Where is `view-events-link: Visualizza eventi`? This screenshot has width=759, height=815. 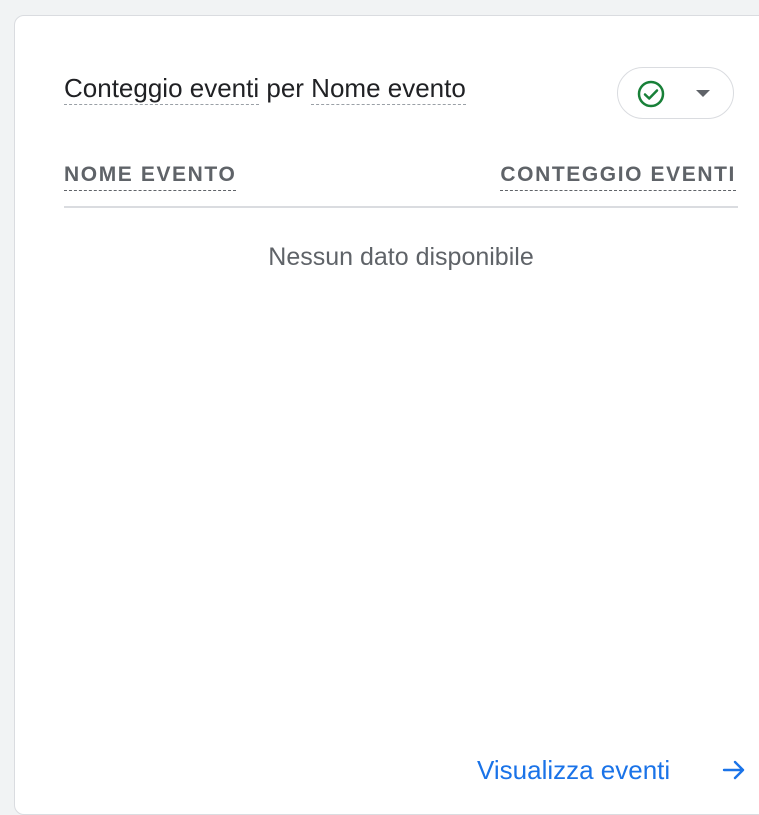 view-events-link: Visualizza eventi is located at coordinates (611, 770).